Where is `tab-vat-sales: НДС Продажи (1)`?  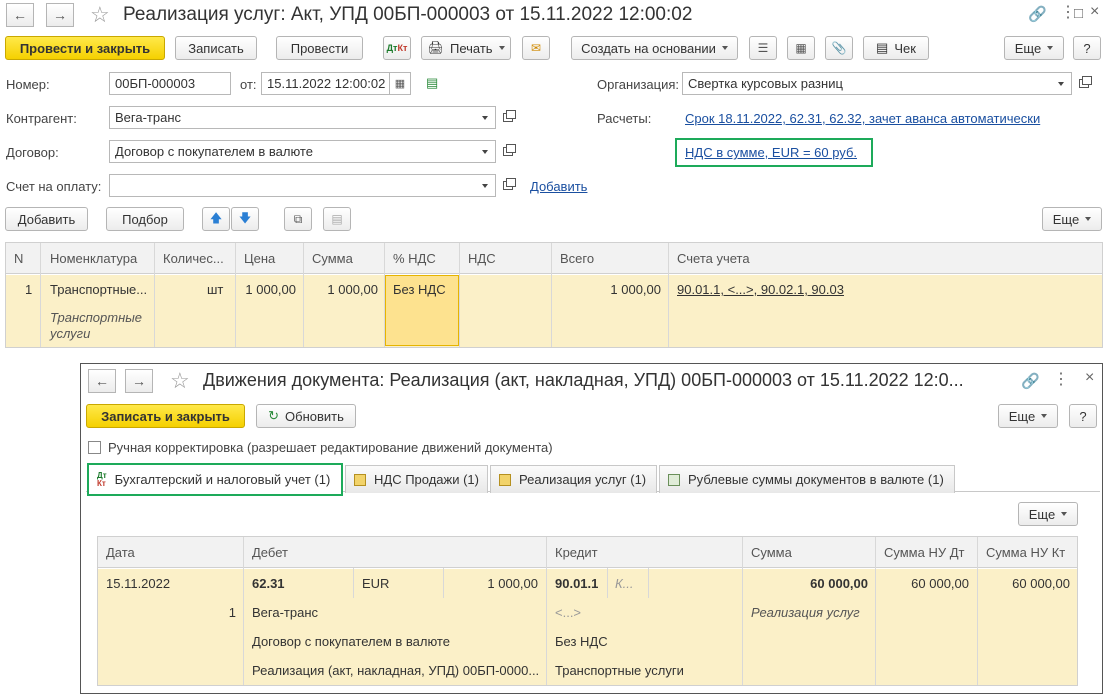 tab-vat-sales: НДС Продажи (1) is located at coordinates (416, 479).